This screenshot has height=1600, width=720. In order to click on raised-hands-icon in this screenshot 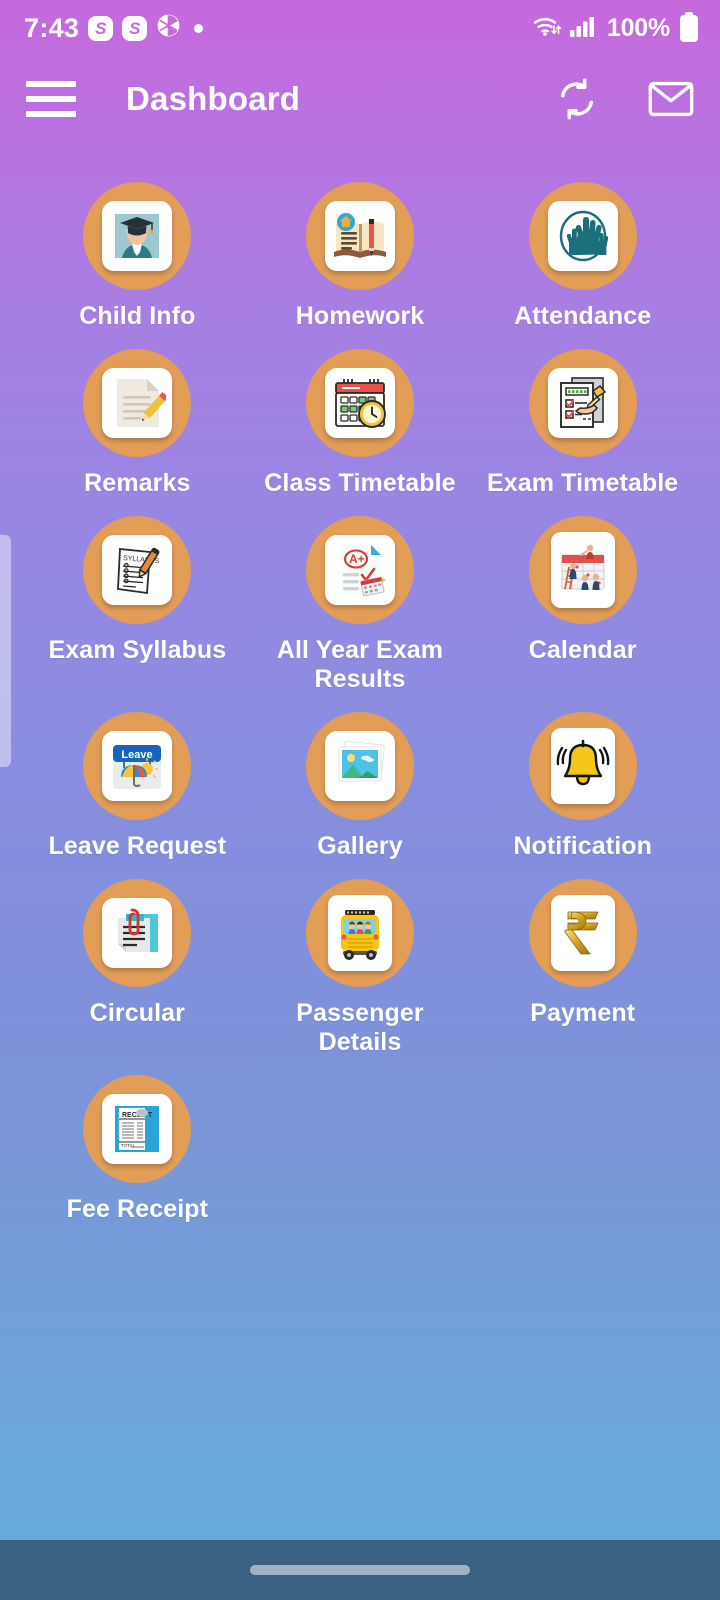, I will do `click(582, 236)`.